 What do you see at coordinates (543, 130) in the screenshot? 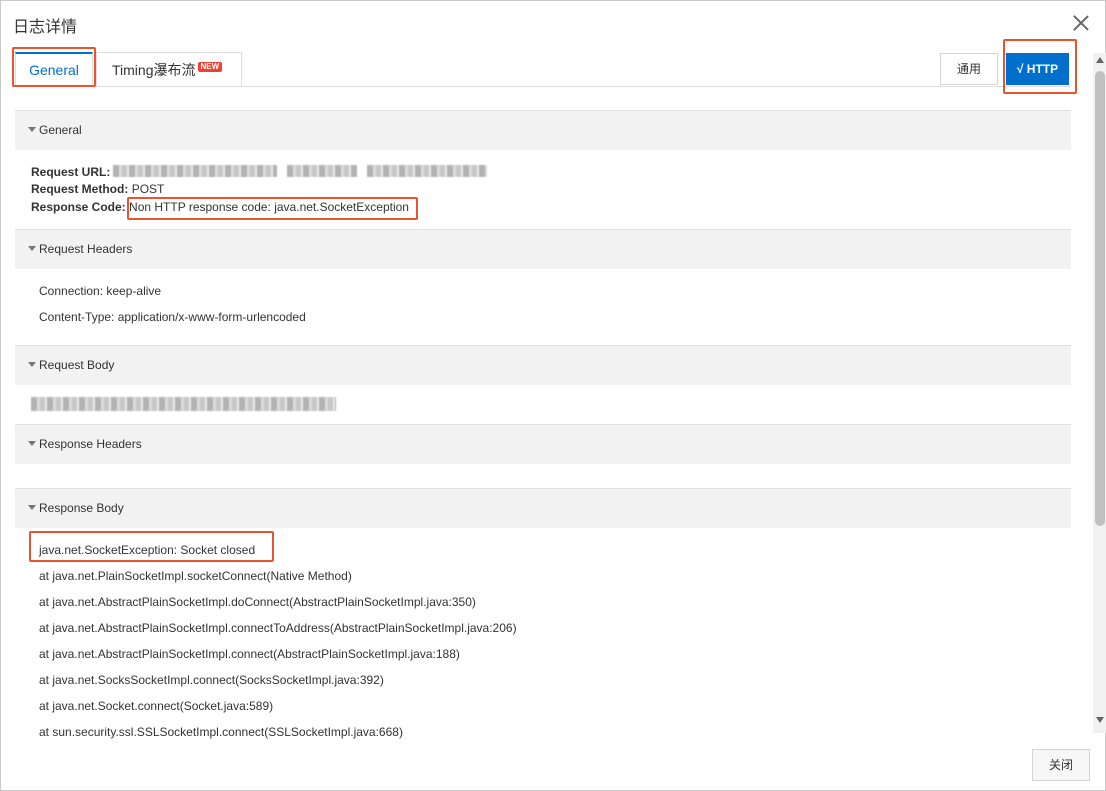
I see `section-general-header: General` at bounding box center [543, 130].